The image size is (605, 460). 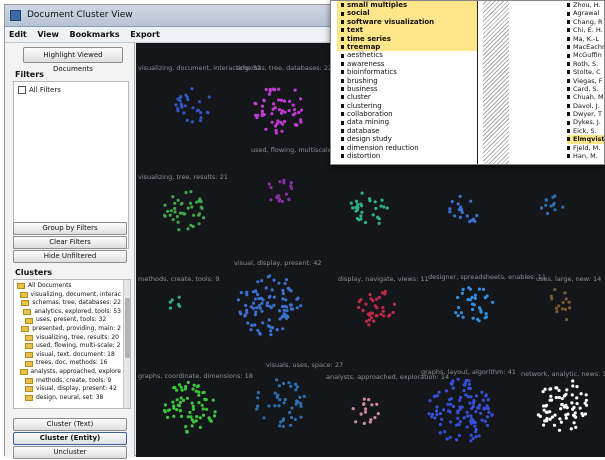 What do you see at coordinates (585, 114) in the screenshot?
I see `author-row: Dwyer, T` at bounding box center [585, 114].